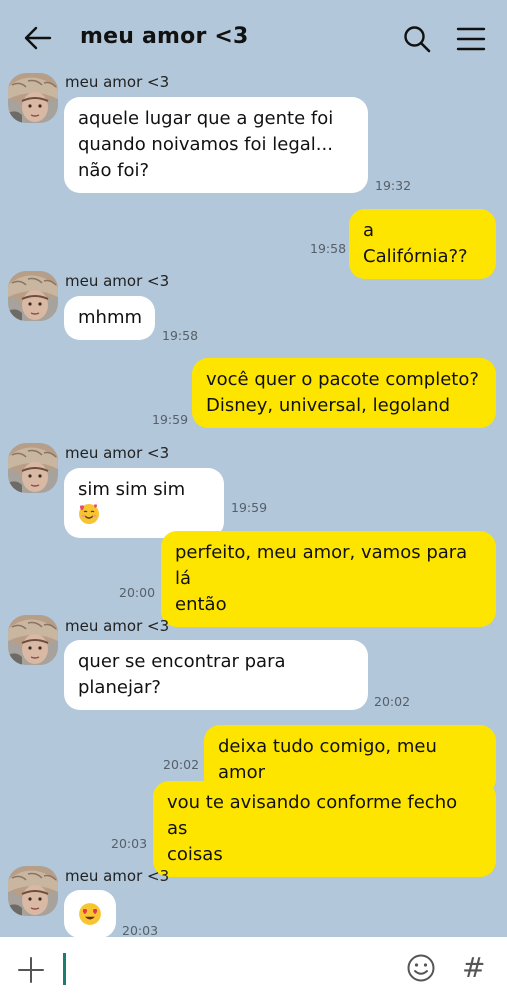  I want to click on outgoing-message: a Califórnia??, so click(422, 244).